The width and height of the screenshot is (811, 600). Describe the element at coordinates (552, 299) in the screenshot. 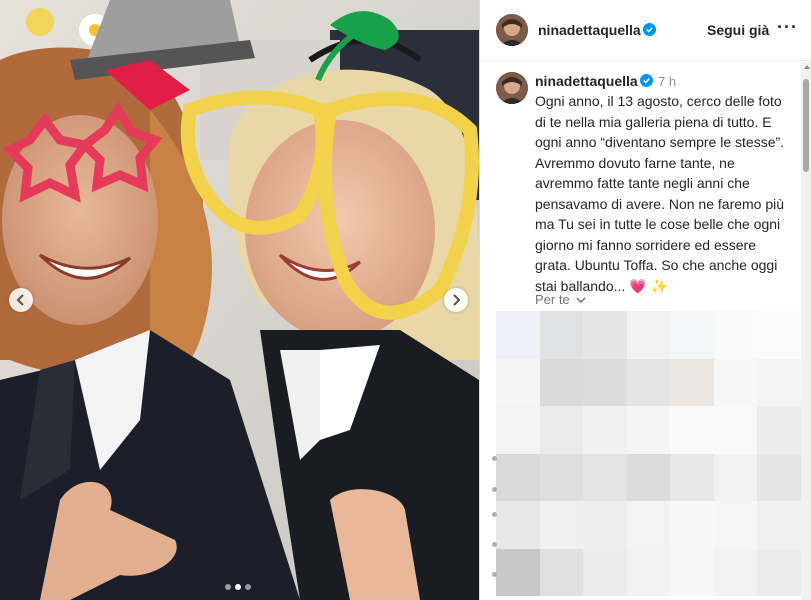

I see `per-te-label: Per te` at that location.